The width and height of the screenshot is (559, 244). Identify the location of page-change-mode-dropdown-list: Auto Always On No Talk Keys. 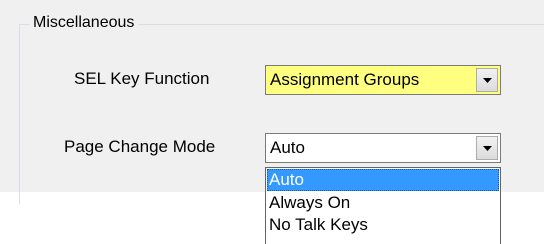
(383, 205).